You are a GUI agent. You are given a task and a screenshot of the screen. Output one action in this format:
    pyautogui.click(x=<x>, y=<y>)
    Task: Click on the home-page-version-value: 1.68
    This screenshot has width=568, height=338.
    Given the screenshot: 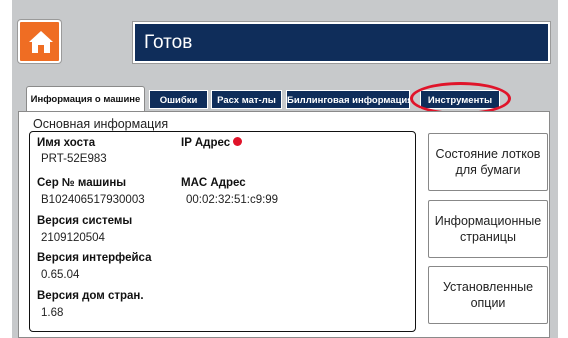 What is the action you would take?
    pyautogui.click(x=52, y=313)
    